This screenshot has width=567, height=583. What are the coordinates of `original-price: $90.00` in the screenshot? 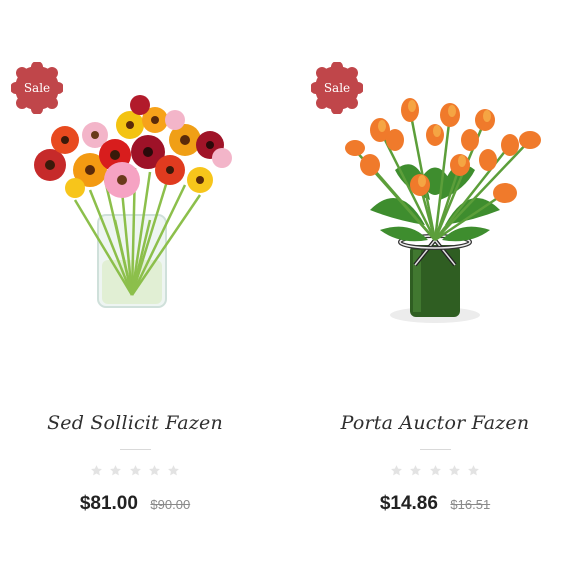 It's located at (170, 504).